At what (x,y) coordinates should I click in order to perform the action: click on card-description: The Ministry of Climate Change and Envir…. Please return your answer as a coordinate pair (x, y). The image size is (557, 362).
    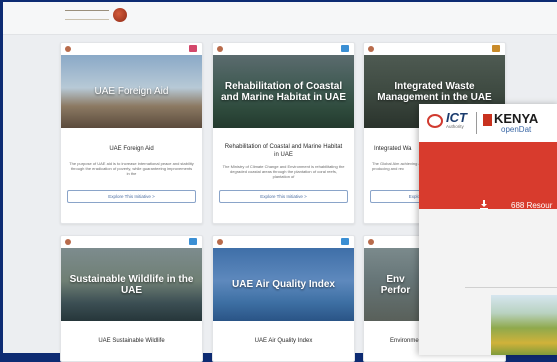
    Looking at the image, I should click on (283, 171).